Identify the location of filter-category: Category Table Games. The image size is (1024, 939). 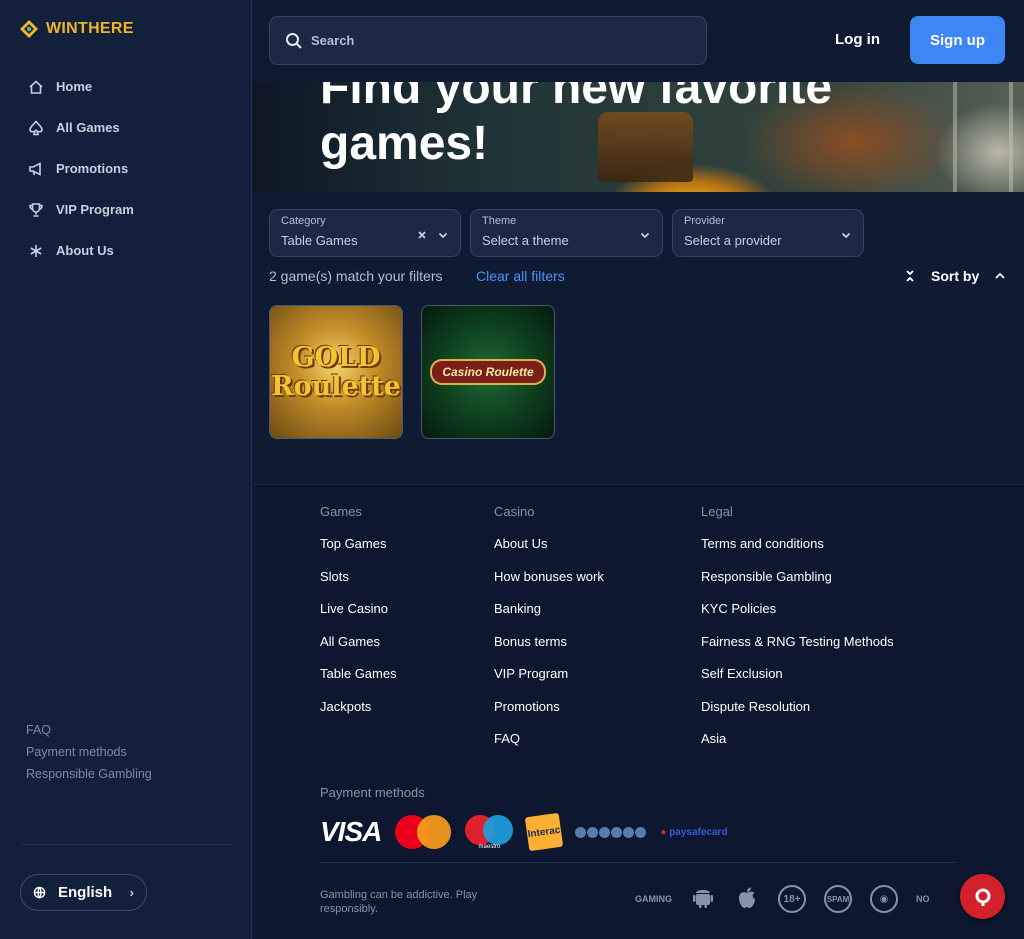
(365, 233).